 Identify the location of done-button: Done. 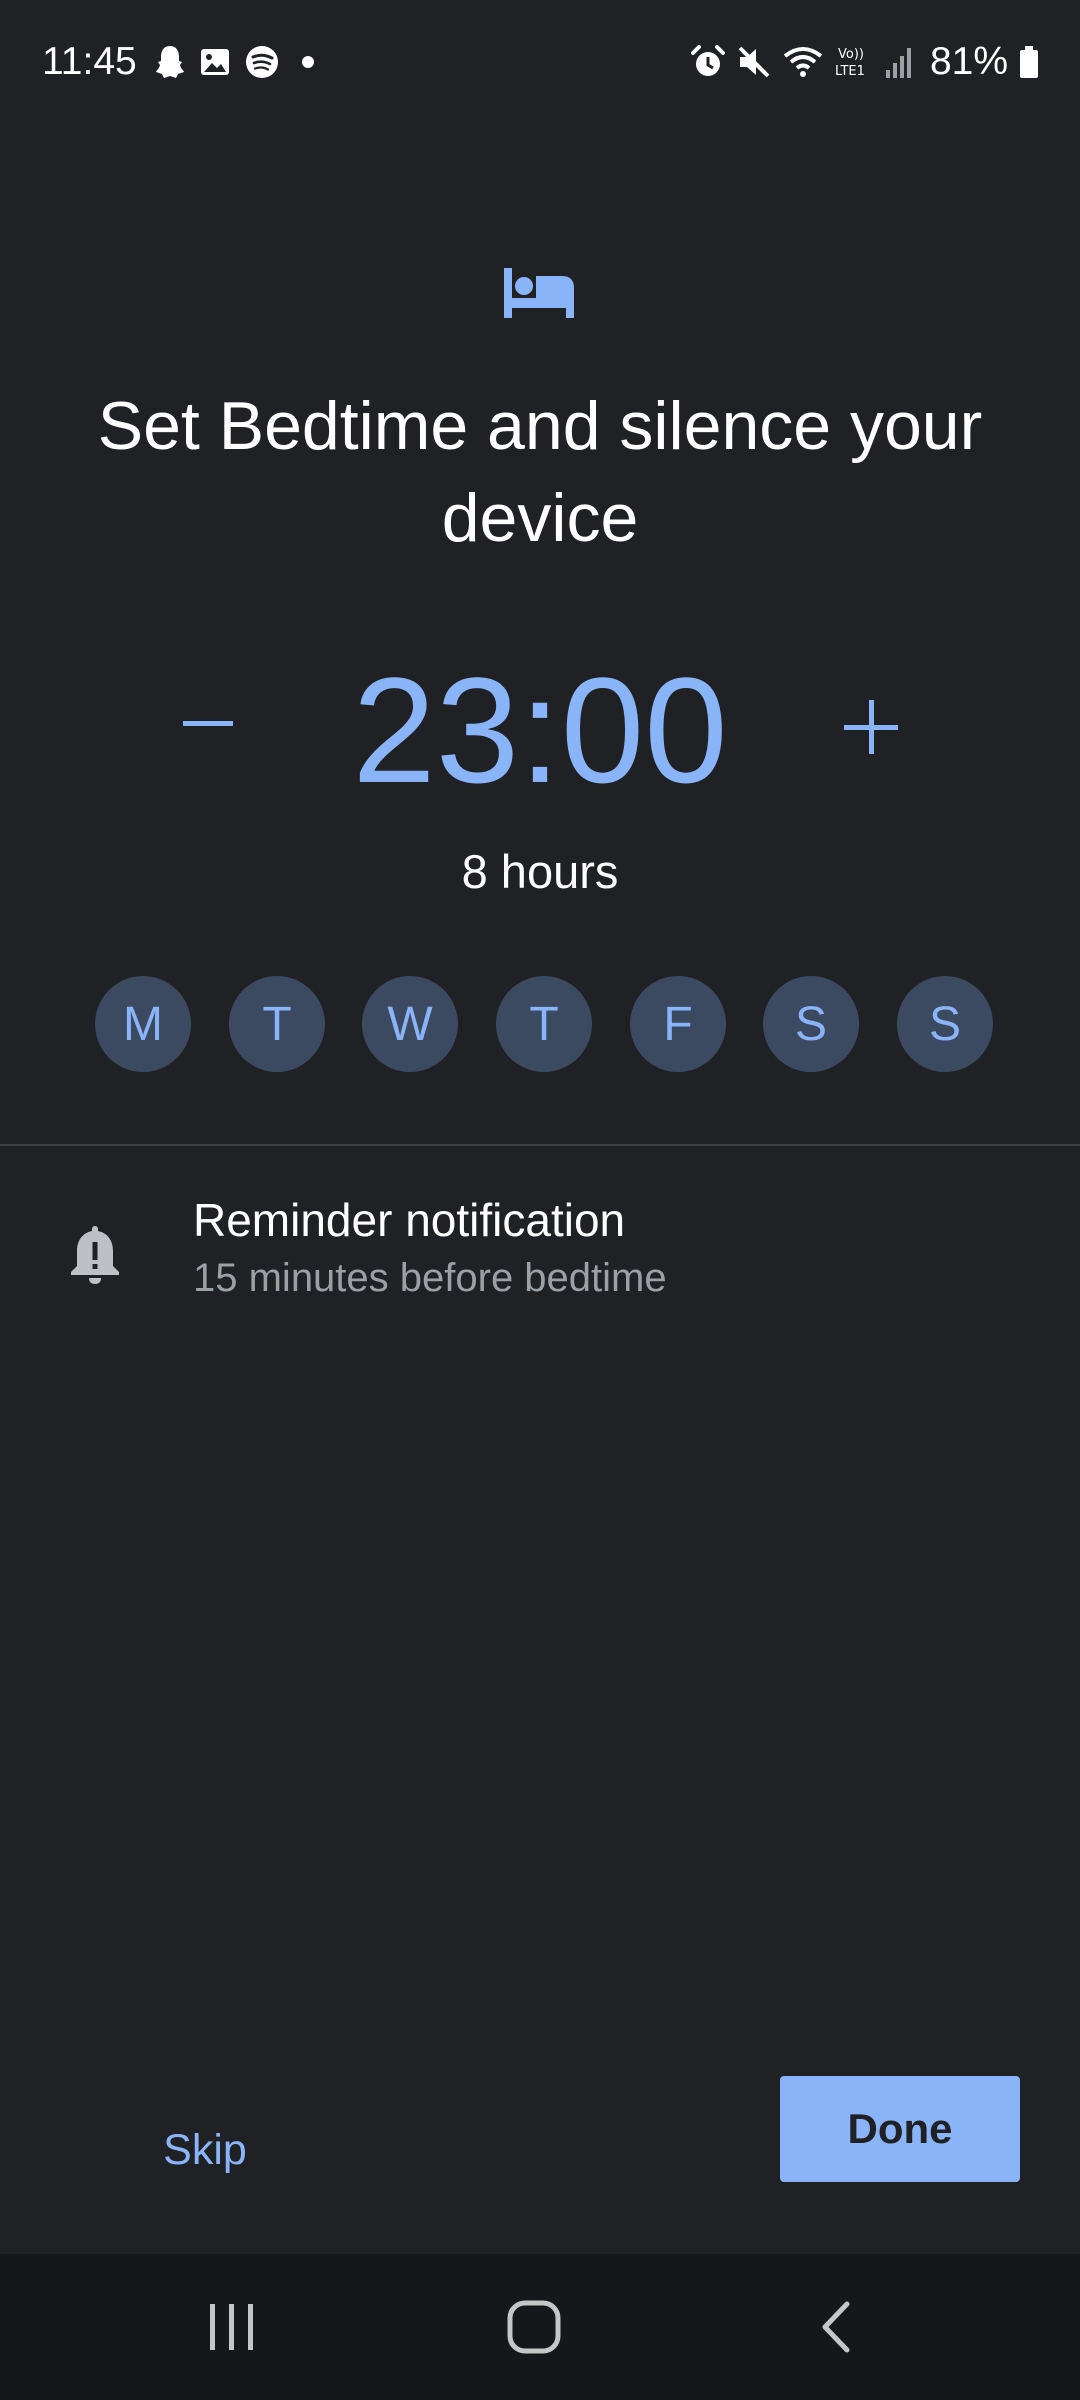
(900, 2129).